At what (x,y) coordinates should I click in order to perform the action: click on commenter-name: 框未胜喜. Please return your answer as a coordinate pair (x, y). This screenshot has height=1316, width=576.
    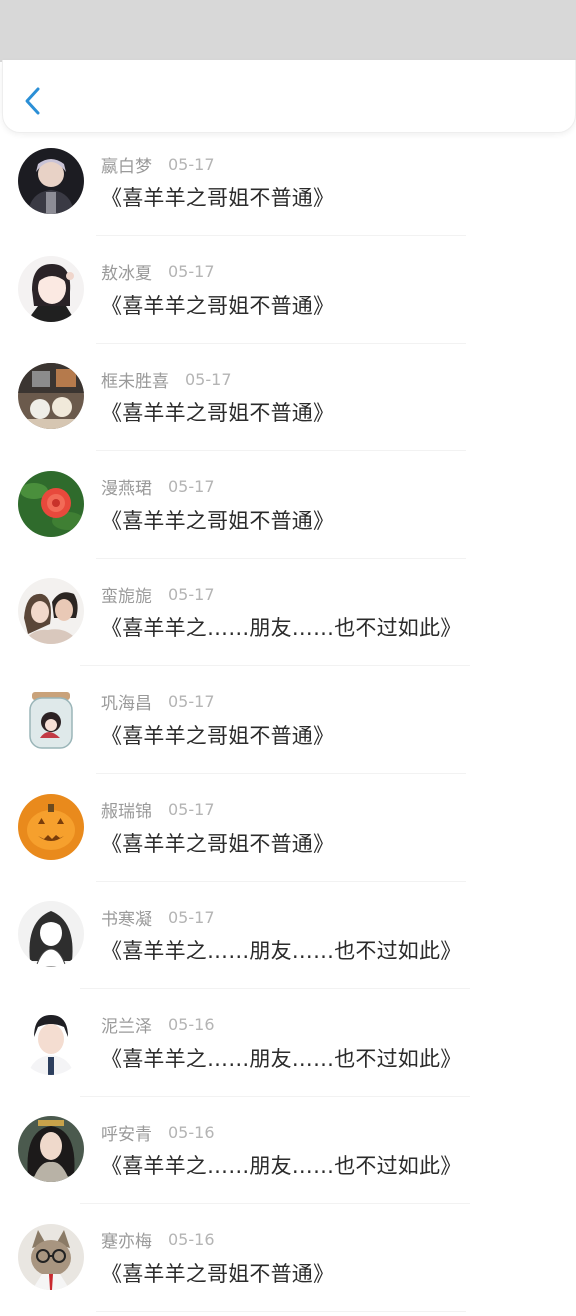
    Looking at the image, I should click on (135, 379).